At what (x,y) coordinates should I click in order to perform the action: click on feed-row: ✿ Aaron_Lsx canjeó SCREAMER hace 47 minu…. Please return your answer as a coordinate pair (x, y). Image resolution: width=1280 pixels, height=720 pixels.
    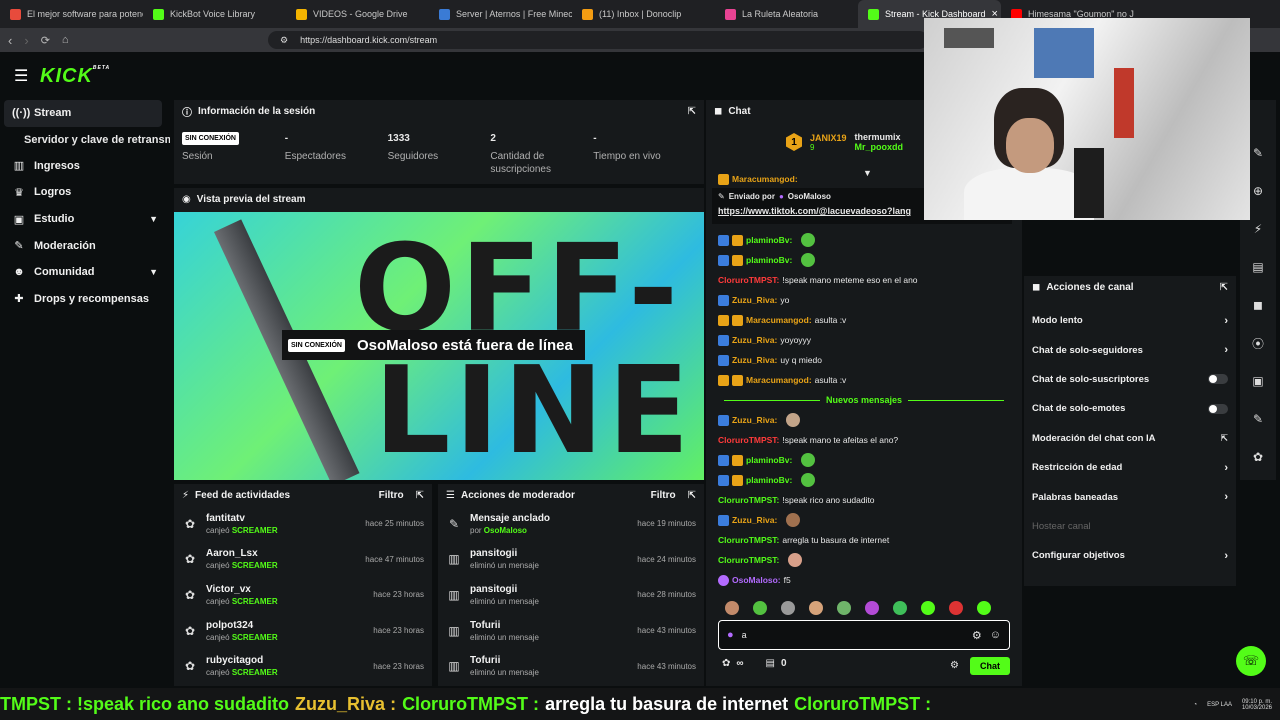
    Looking at the image, I should click on (303, 560).